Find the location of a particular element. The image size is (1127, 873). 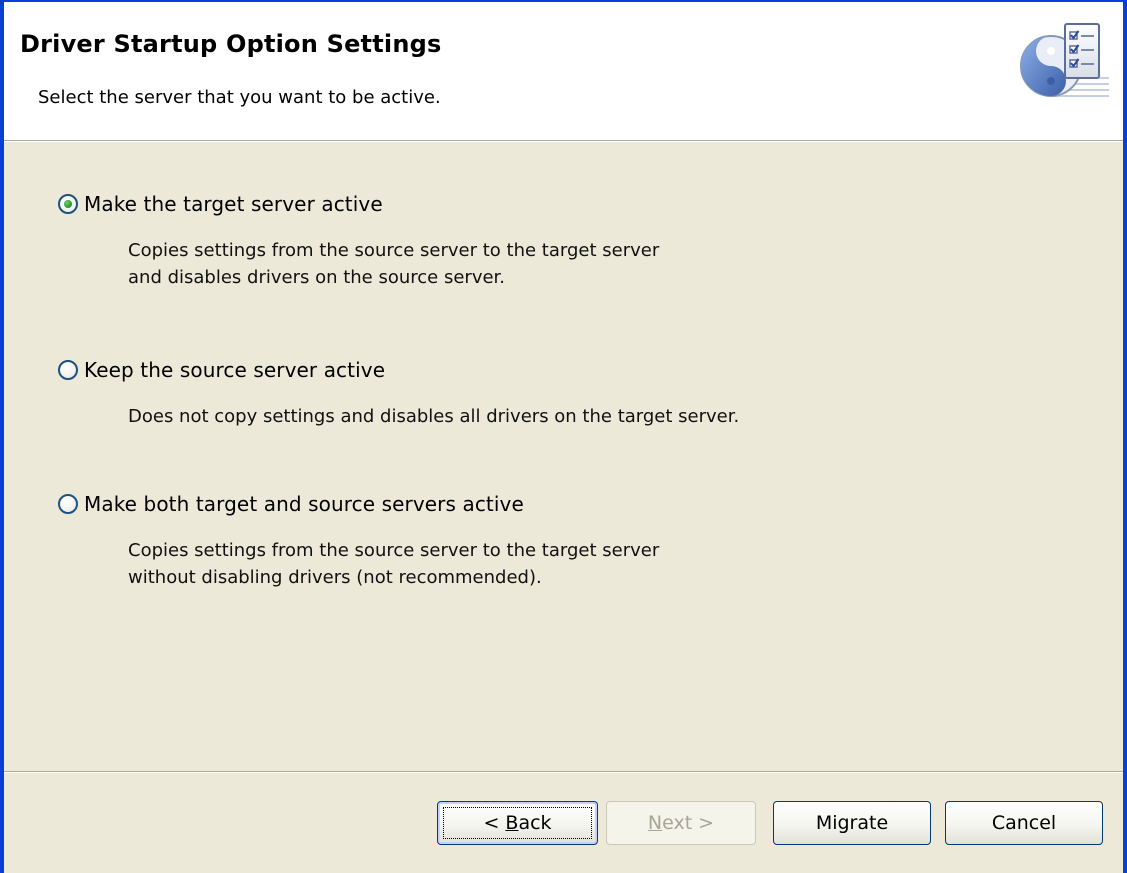

next-button-label: Next > is located at coordinates (681, 823).